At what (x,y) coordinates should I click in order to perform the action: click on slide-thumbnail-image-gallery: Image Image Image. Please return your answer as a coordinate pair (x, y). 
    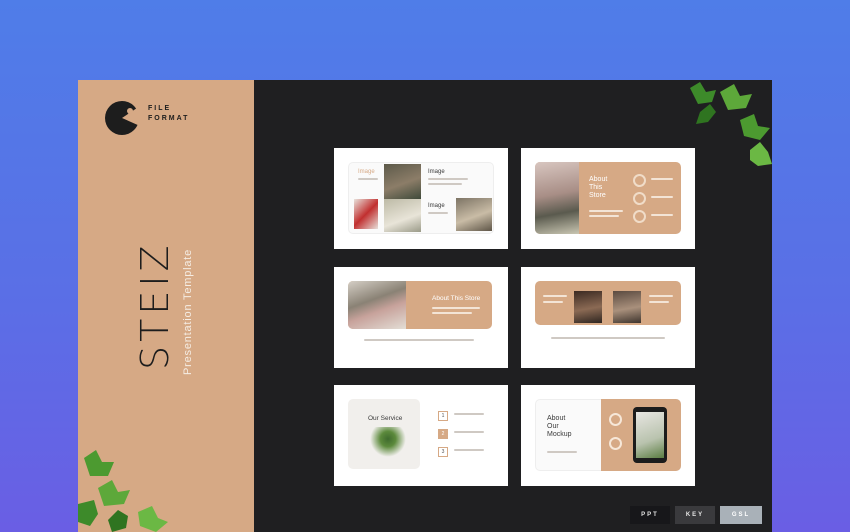
    Looking at the image, I should click on (421, 198).